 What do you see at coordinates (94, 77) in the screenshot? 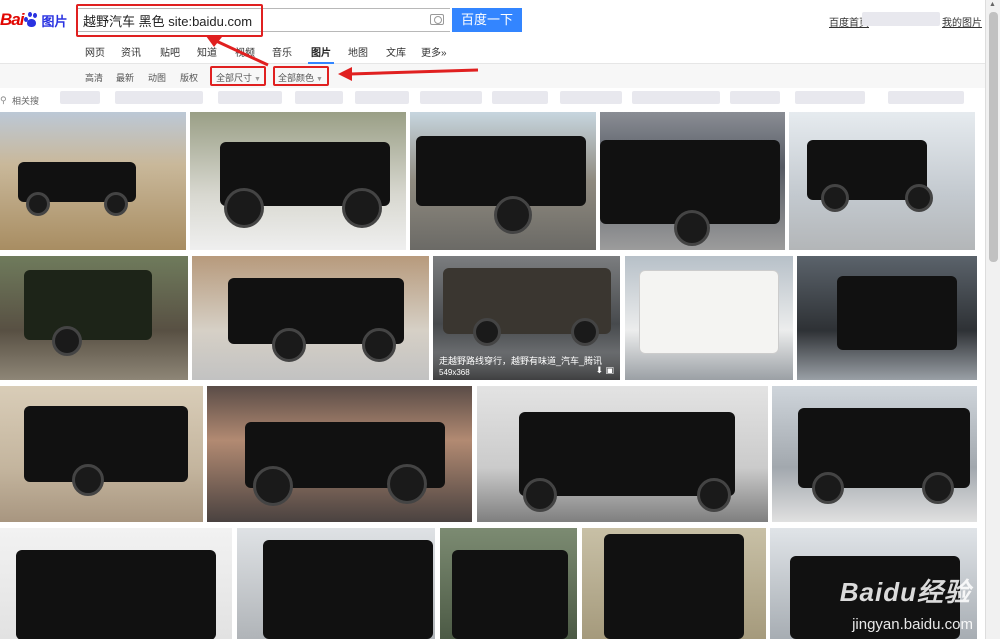
I see `filter-hd: 高清` at bounding box center [94, 77].